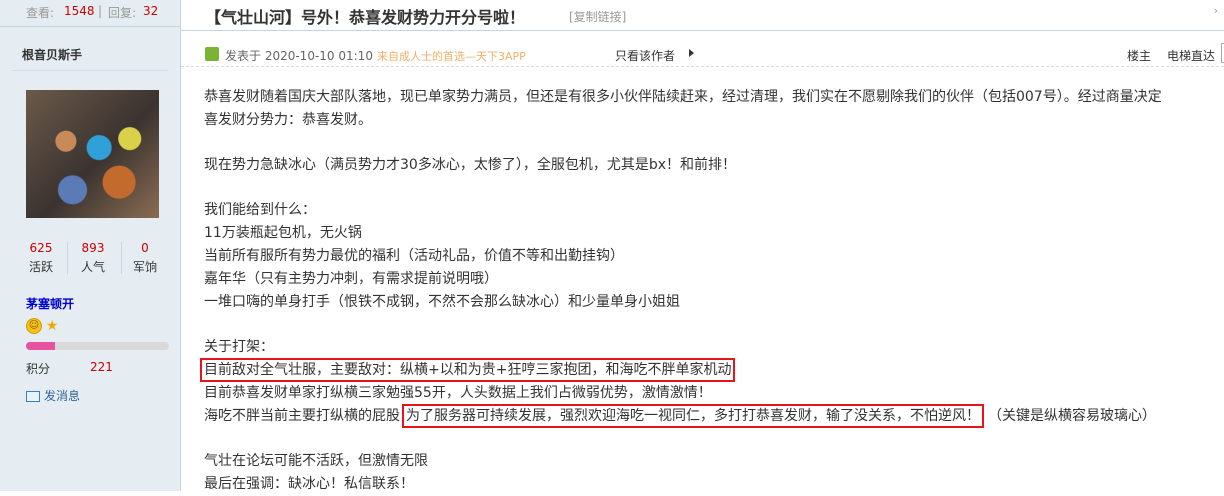 The width and height of the screenshot is (1224, 496). Describe the element at coordinates (92, 154) in the screenshot. I see `avatar` at that location.